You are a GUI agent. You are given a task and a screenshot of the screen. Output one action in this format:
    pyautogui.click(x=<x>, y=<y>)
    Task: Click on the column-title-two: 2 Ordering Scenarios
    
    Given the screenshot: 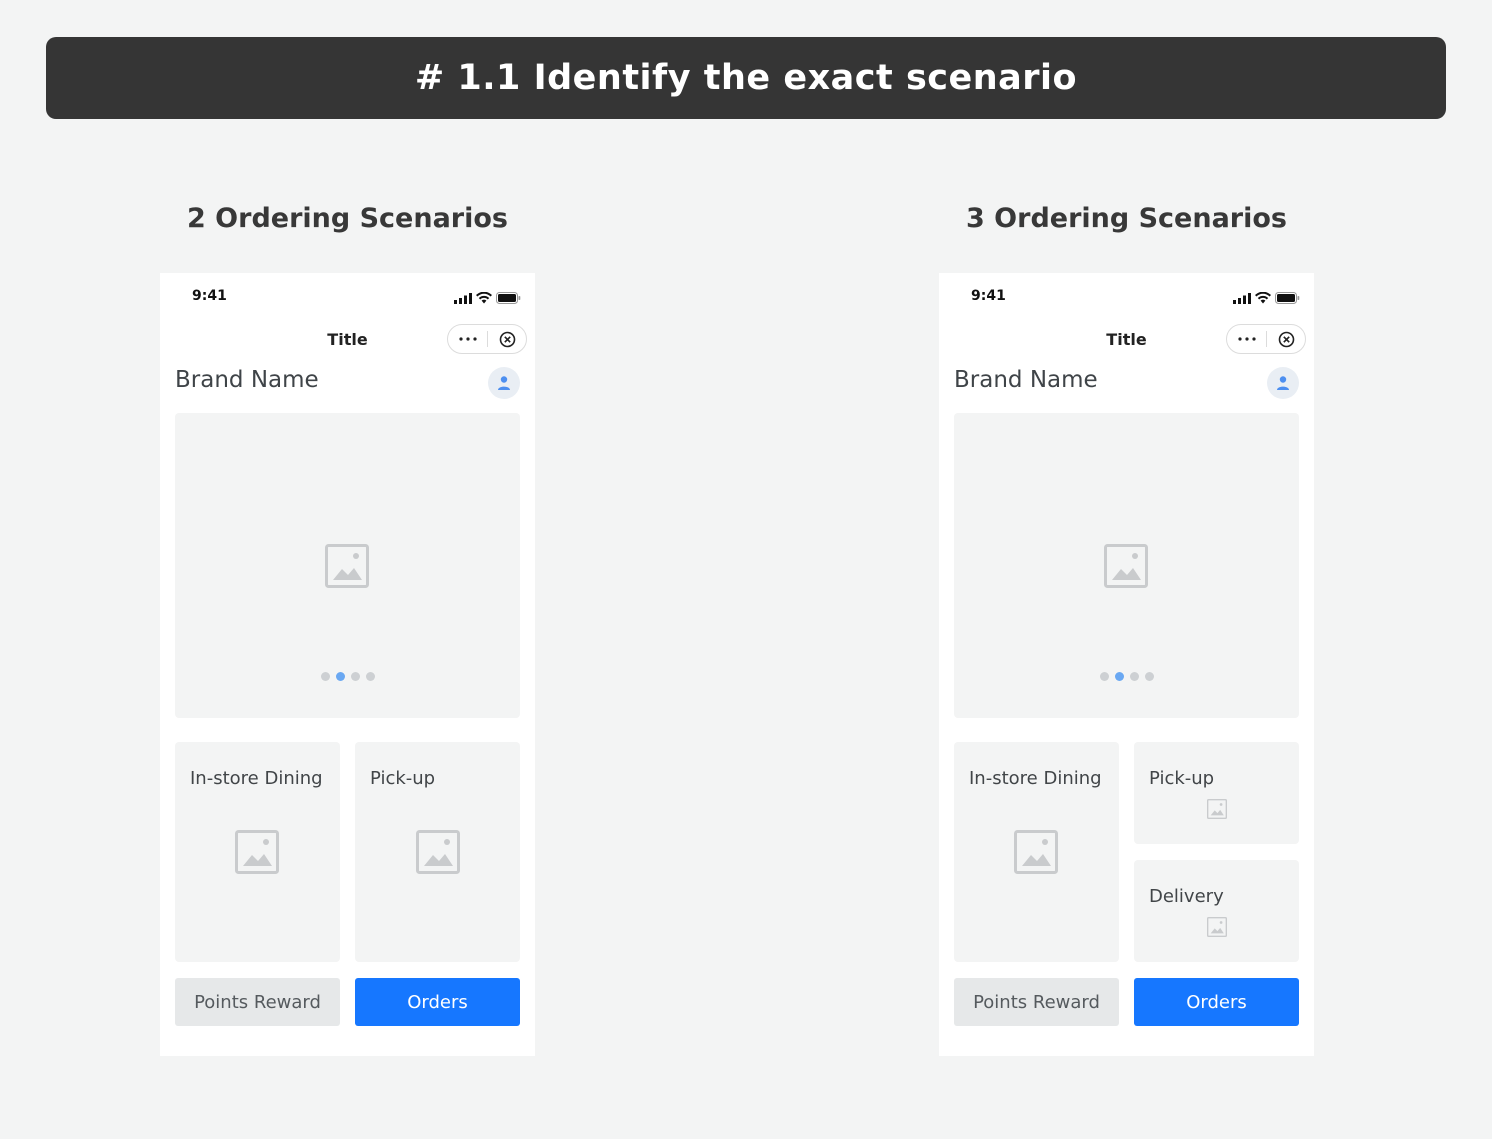 What is the action you would take?
    pyautogui.click(x=347, y=218)
    